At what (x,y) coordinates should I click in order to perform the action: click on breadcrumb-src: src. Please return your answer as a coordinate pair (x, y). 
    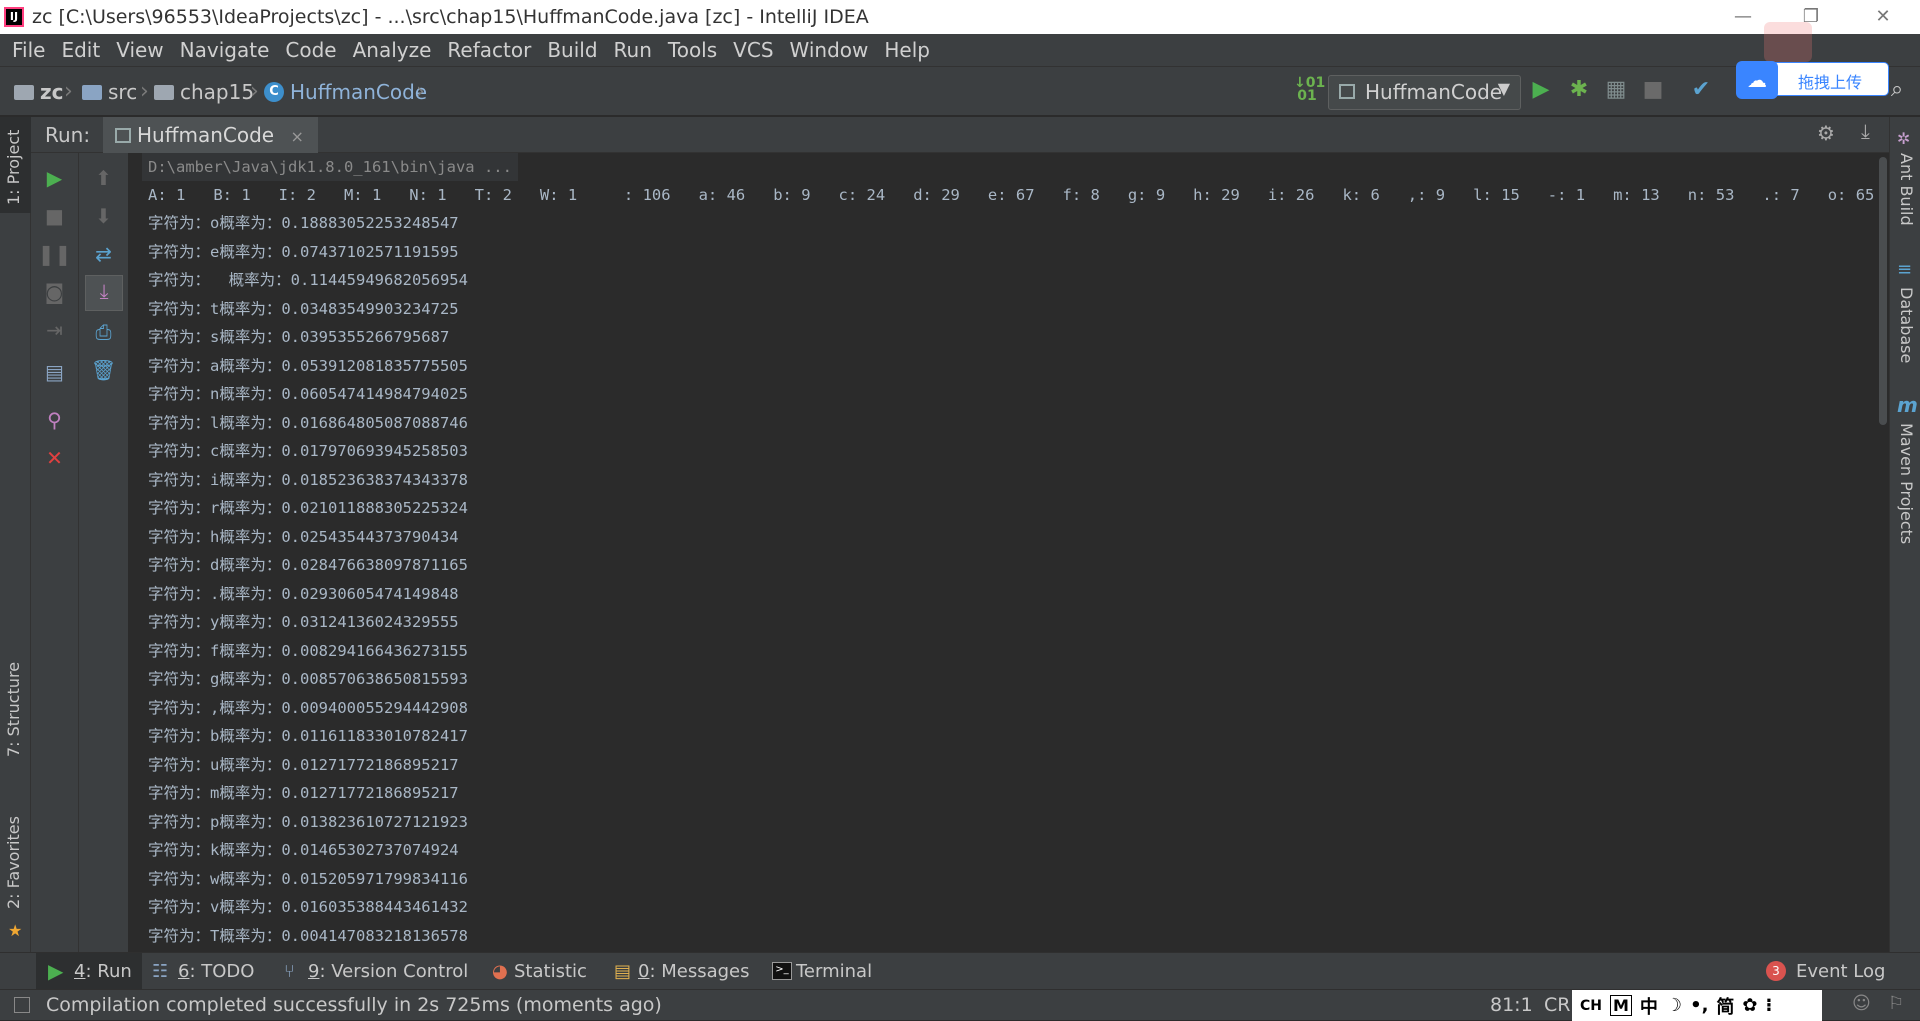
    Looking at the image, I should click on (109, 92).